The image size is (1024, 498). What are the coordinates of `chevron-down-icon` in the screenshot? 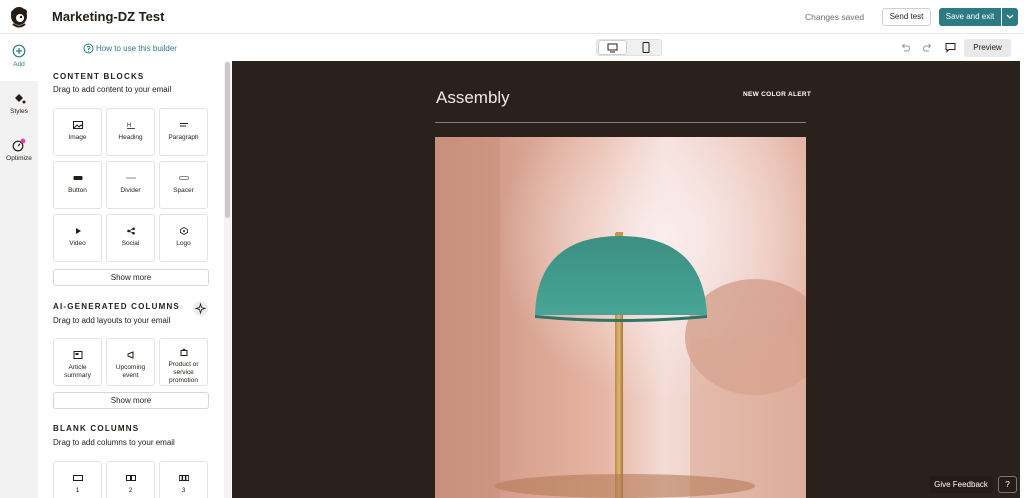 It's located at (1010, 16).